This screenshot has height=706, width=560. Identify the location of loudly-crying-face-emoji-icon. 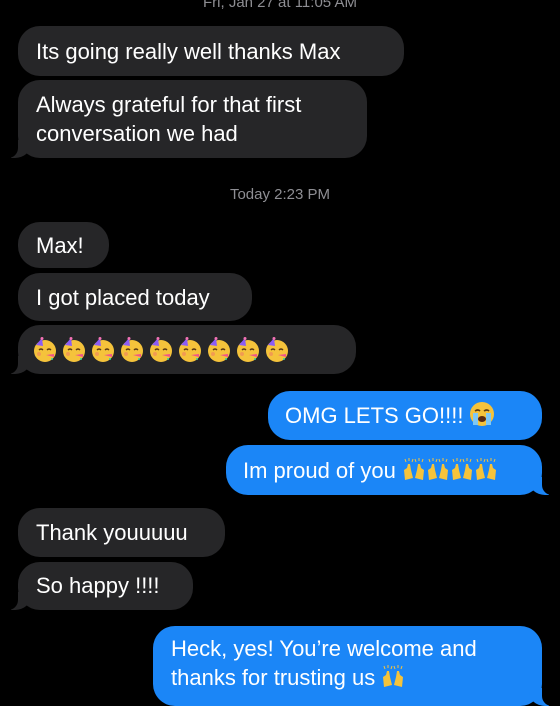
(482, 414).